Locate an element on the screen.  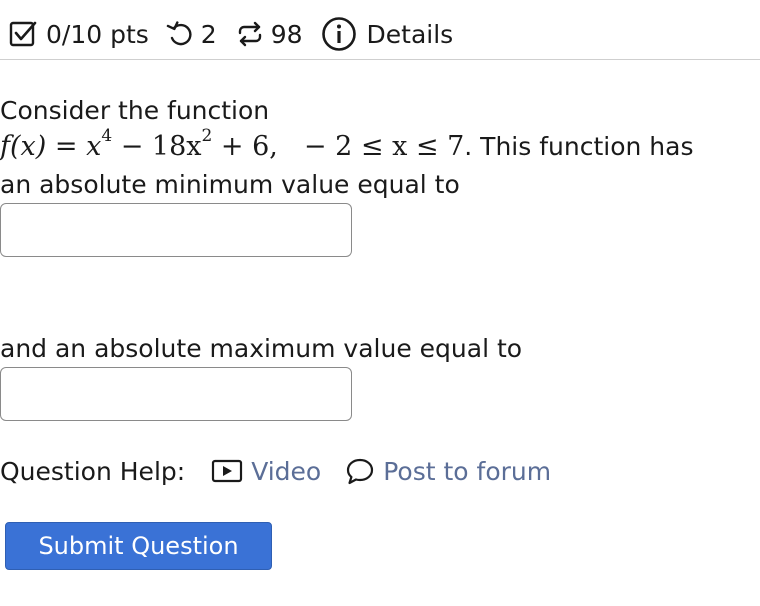
forum-link: Post to forum is located at coordinates (448, 471).